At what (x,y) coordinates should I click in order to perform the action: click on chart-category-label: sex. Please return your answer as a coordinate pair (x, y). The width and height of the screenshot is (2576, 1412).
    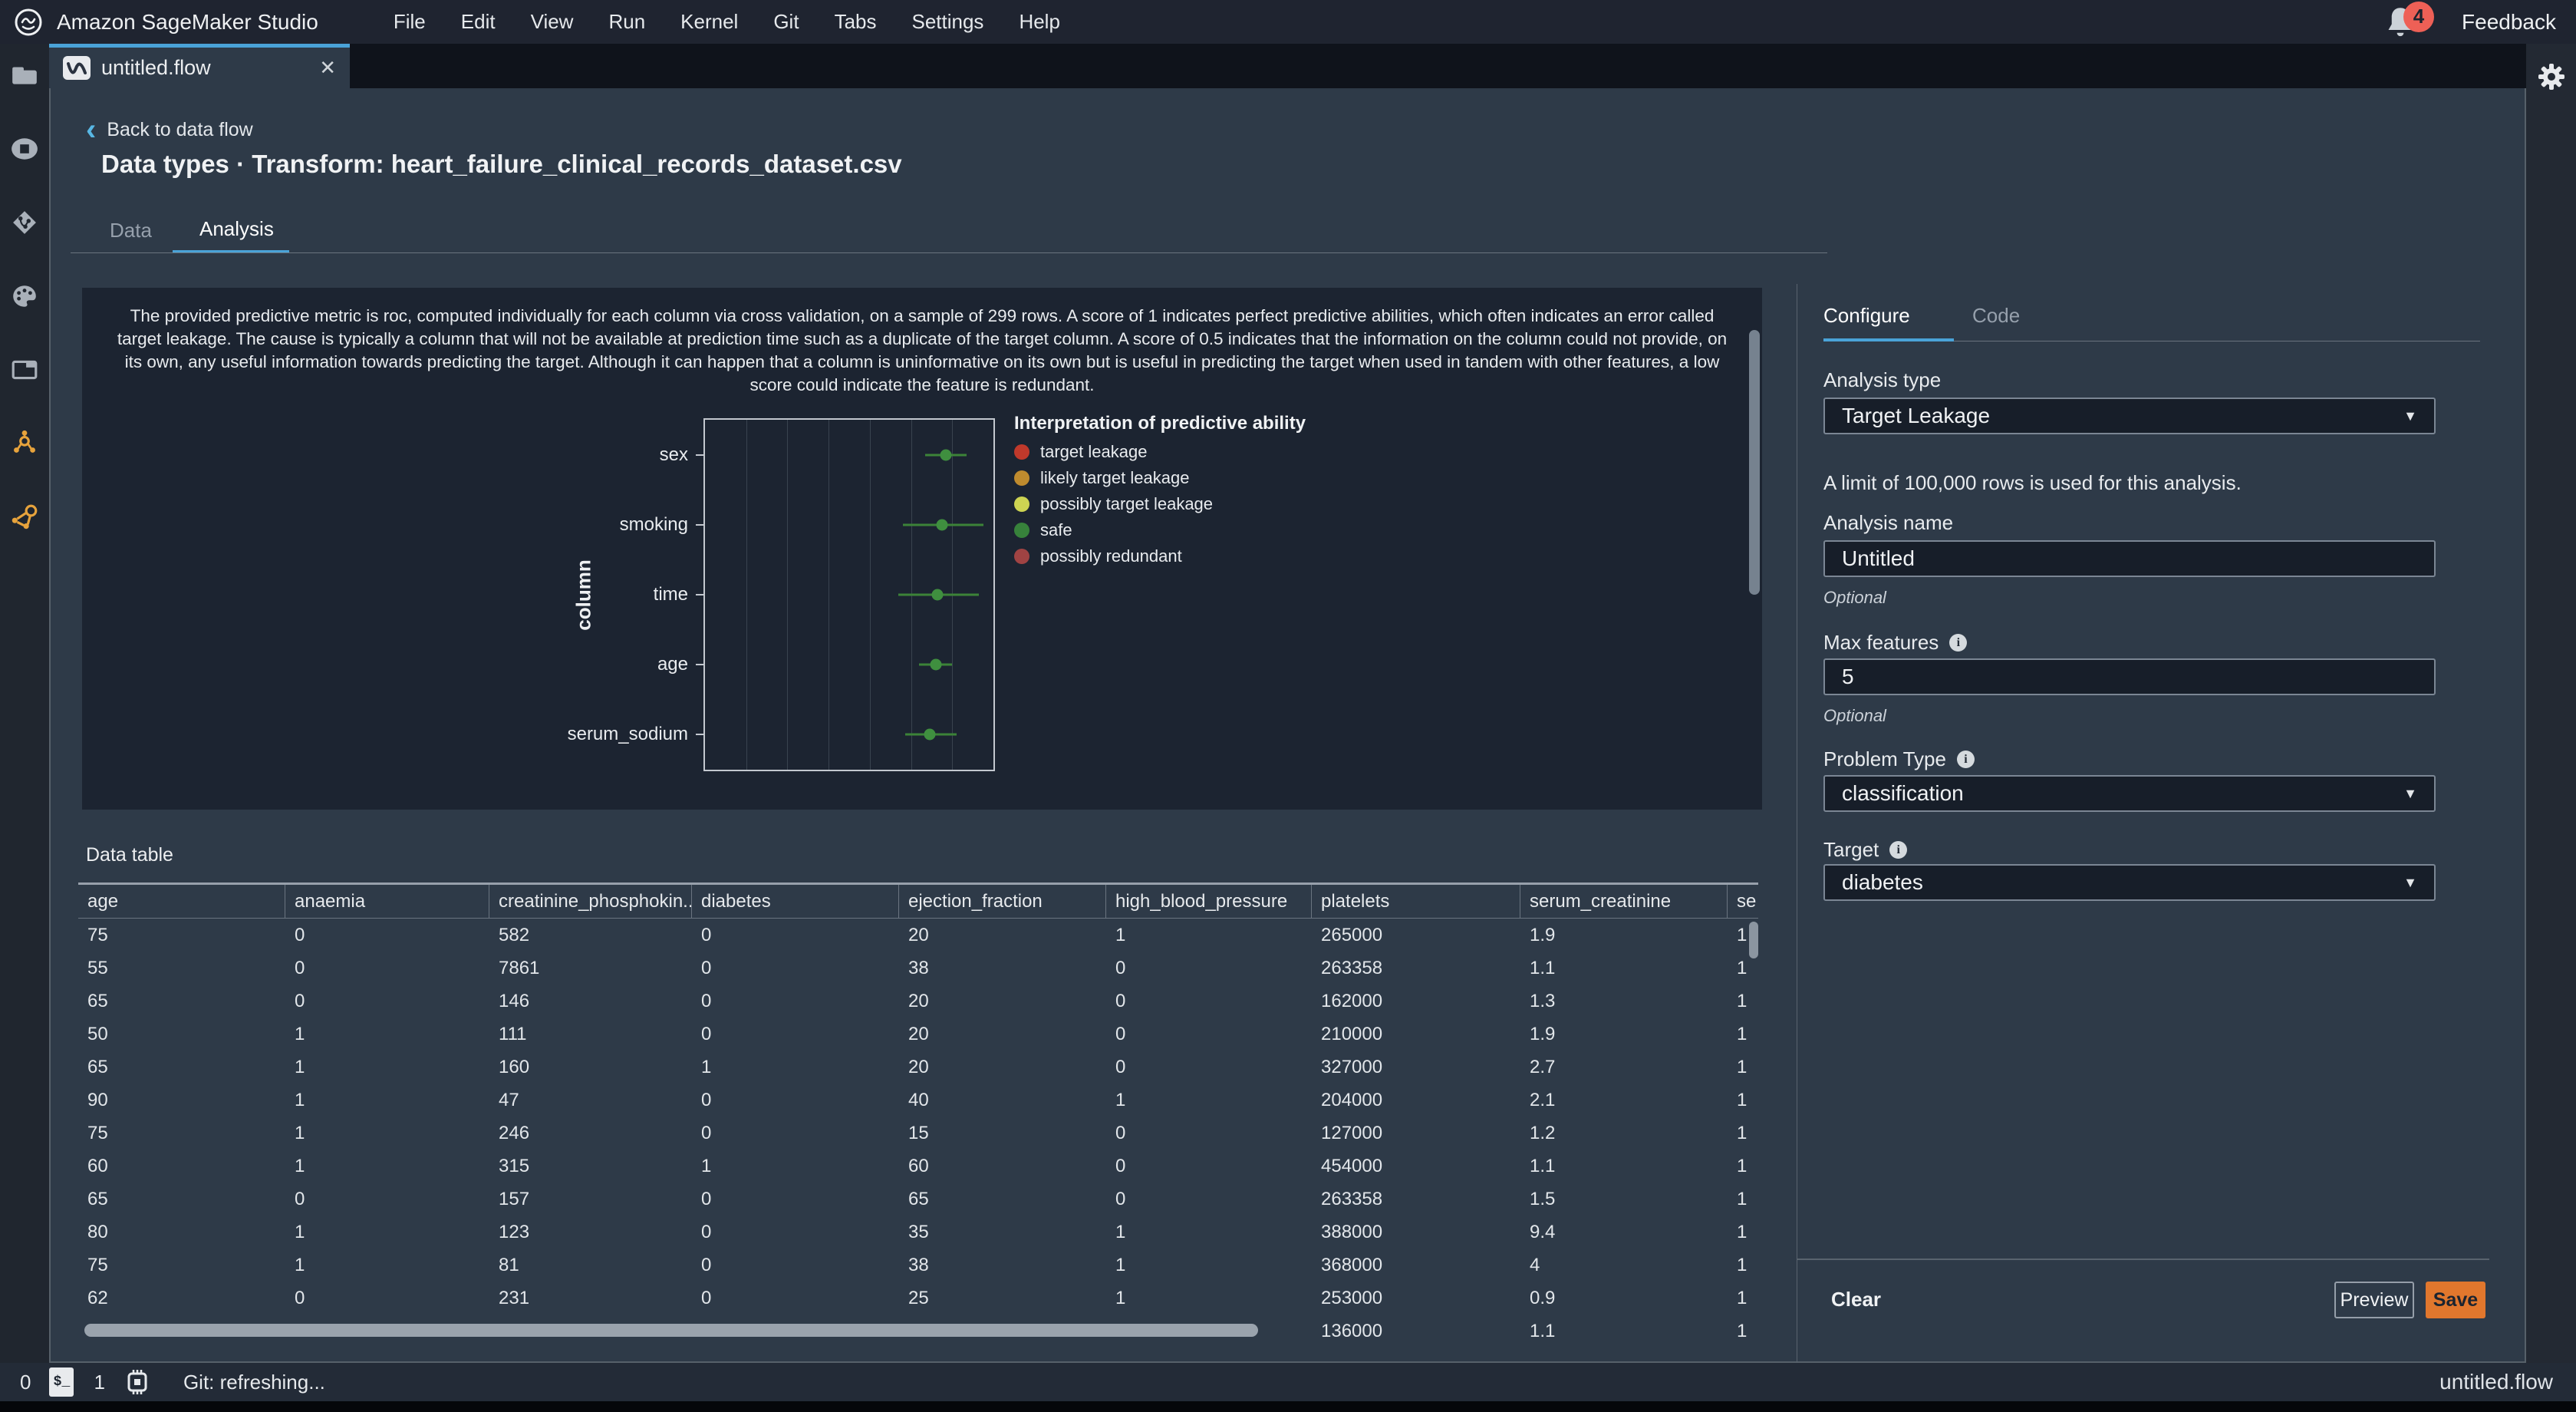
    Looking at the image, I should click on (673, 454).